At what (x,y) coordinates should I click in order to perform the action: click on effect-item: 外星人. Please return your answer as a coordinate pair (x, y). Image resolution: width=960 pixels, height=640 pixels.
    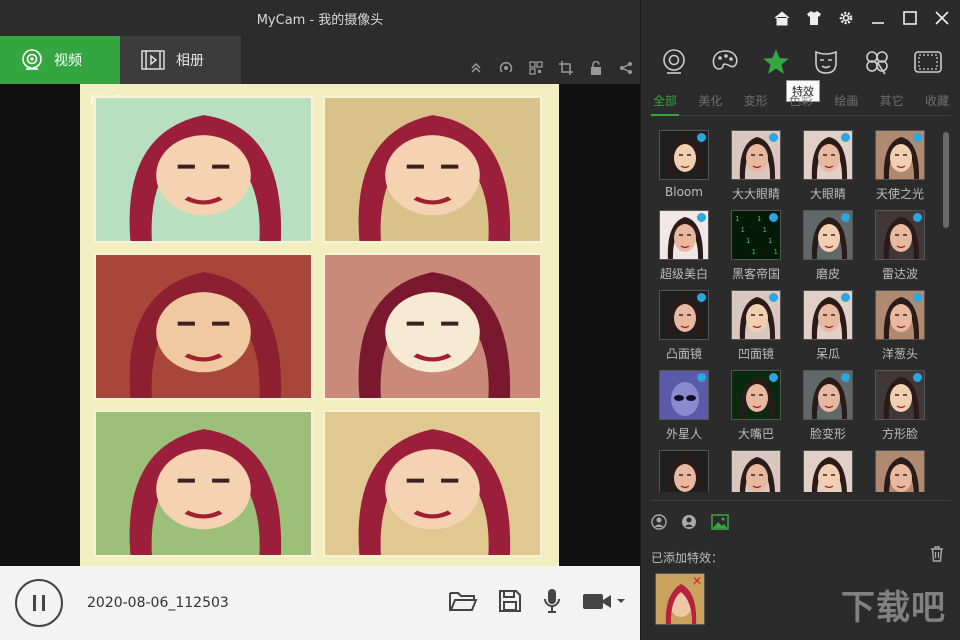
    Looking at the image, I should click on (684, 406).